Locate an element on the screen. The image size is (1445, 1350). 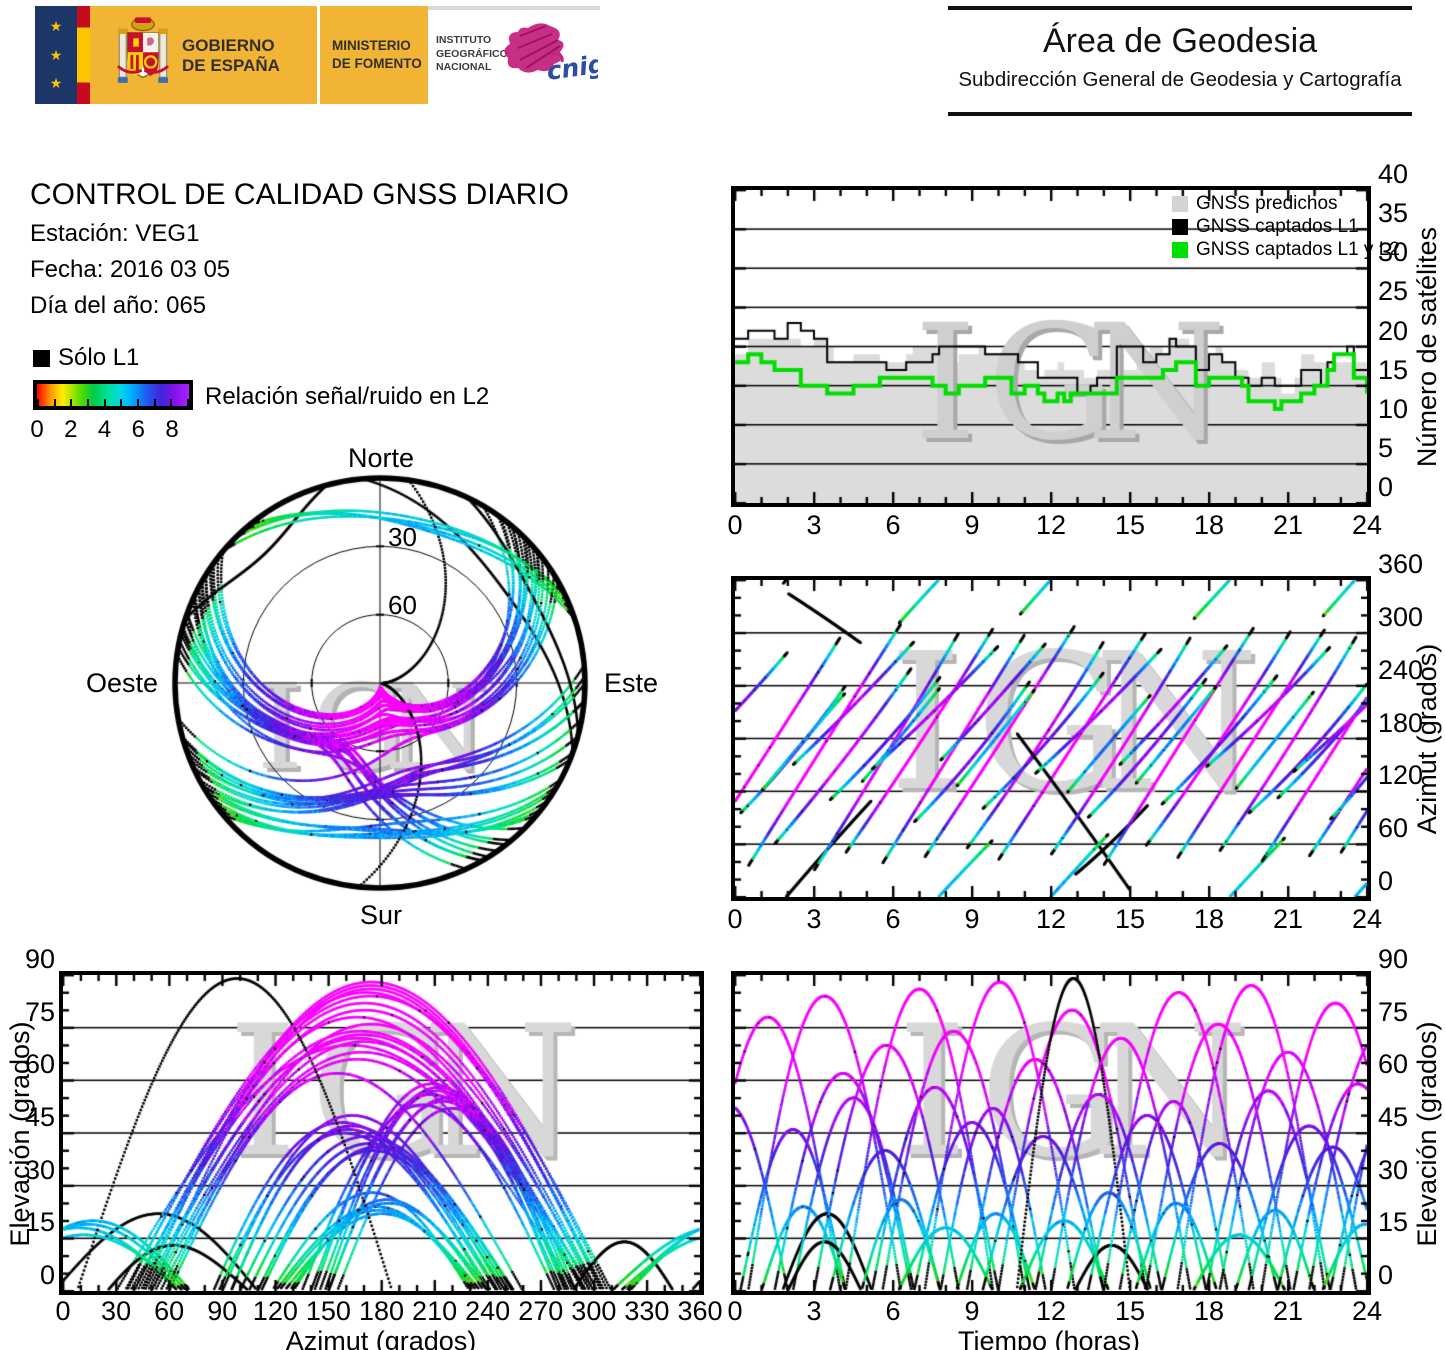
gobierno-box: GOBIERNO DE ESPAÑA is located at coordinates (203, 55).